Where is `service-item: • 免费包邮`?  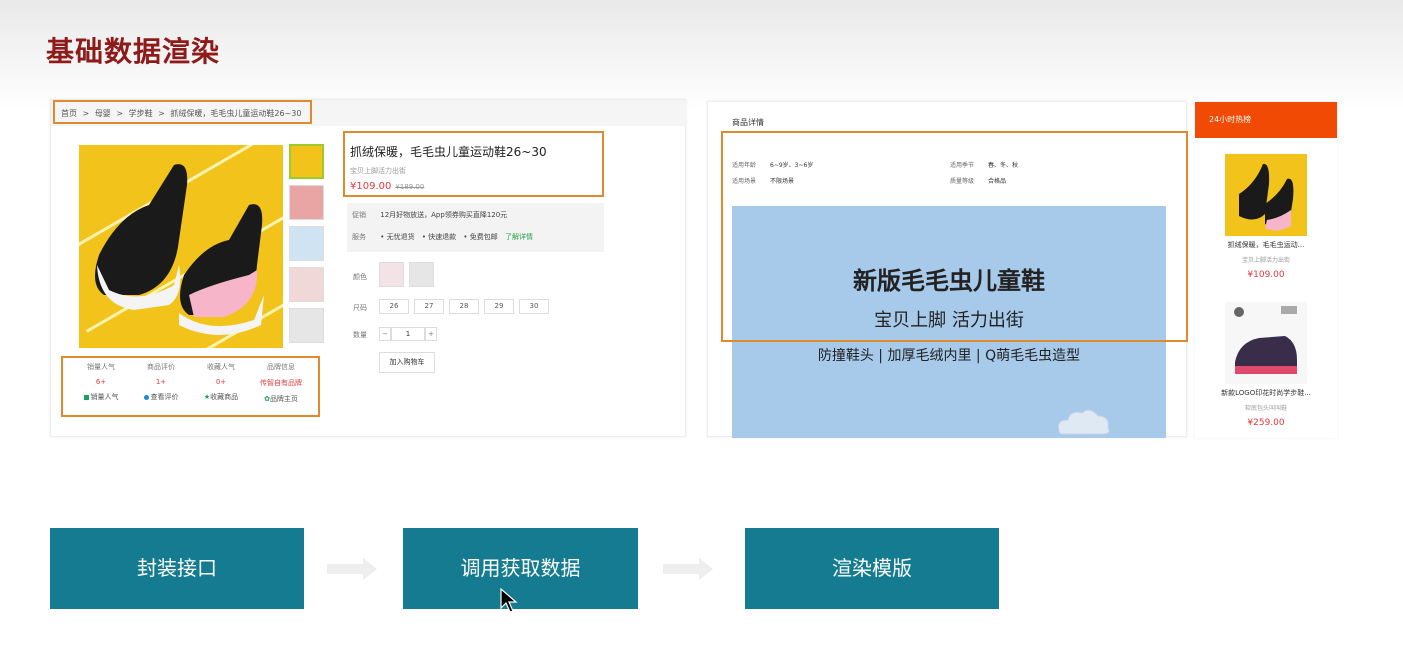 service-item: • 免费包邮 is located at coordinates (480, 237).